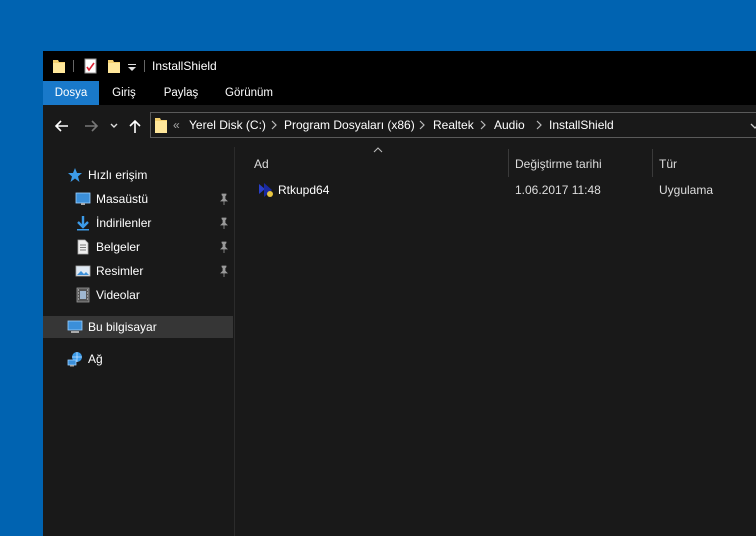 This screenshot has height=536, width=756. Describe the element at coordinates (83, 223) in the screenshot. I see `downloads-icon` at that location.